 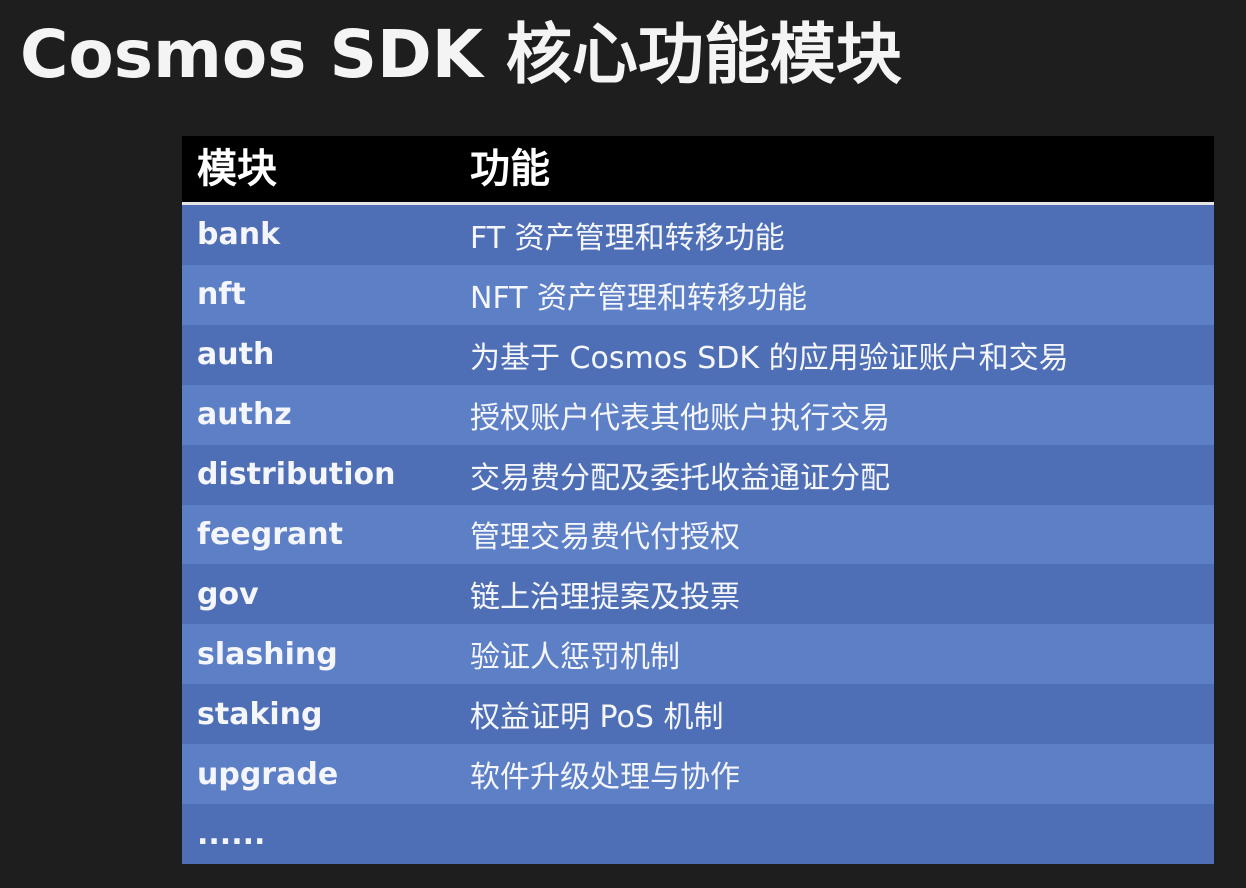 I want to click on table-row: upgrade 软件升级处理与协作, so click(x=698, y=774).